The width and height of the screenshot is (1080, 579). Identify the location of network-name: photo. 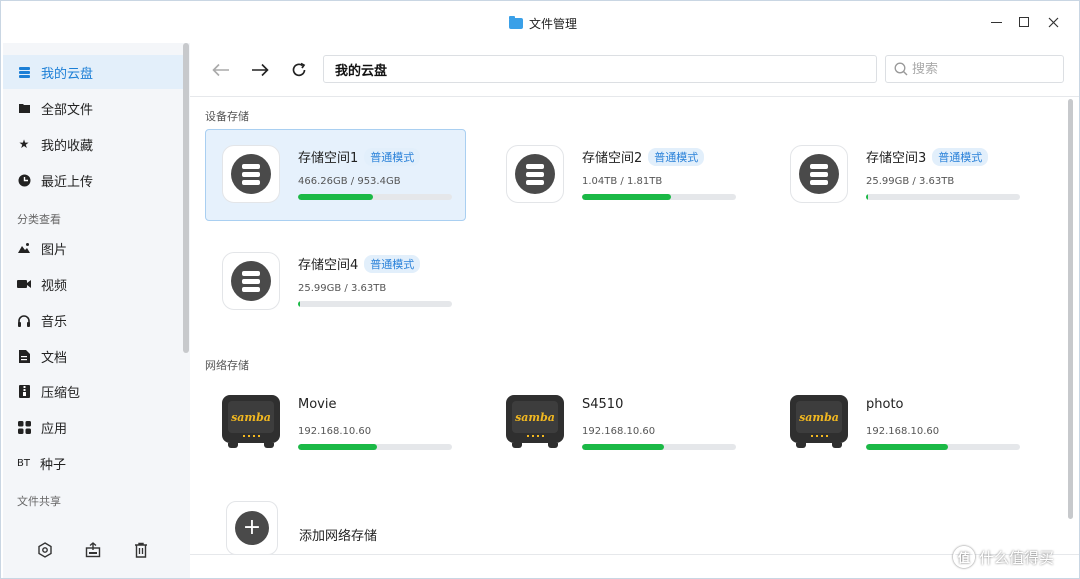
(885, 404).